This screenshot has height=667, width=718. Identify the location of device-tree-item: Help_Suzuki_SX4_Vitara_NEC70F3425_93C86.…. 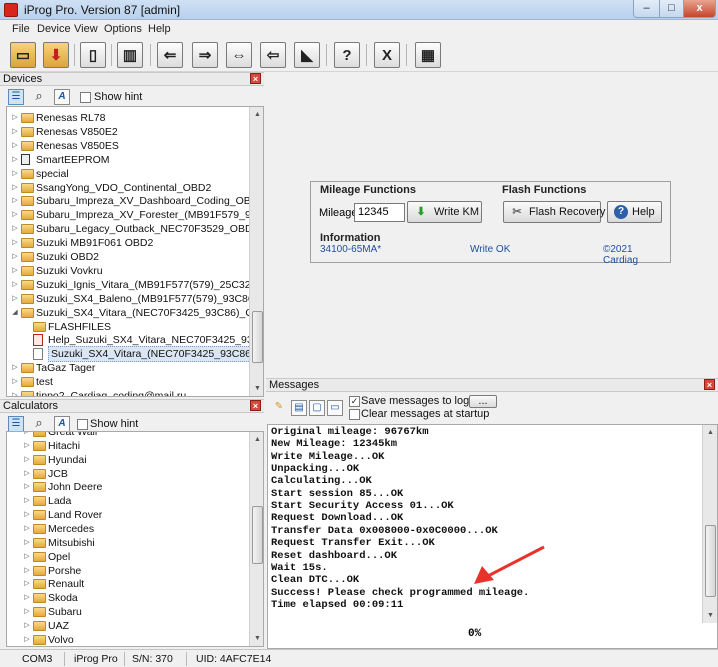
(135, 340).